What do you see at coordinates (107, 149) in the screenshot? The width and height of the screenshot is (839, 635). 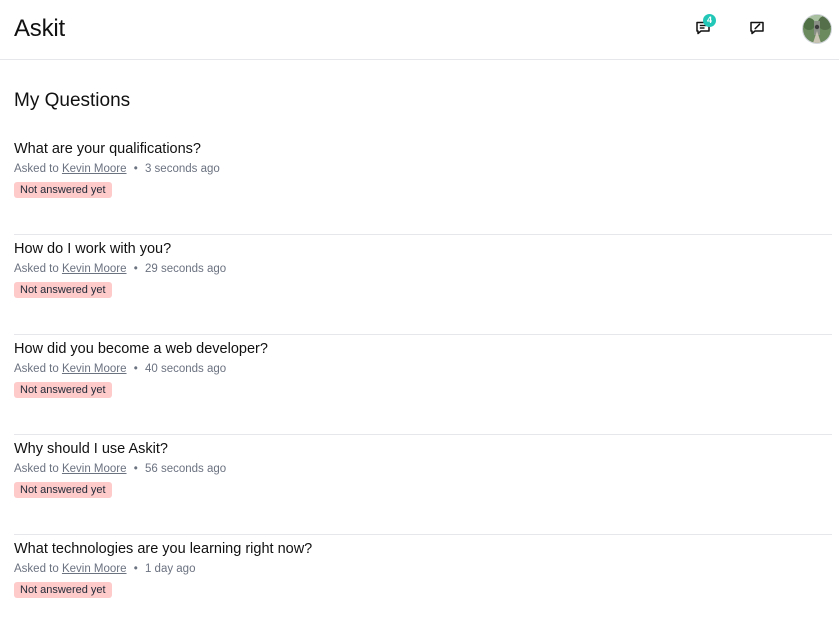 I see `question-title: What are your qualifications?` at bounding box center [107, 149].